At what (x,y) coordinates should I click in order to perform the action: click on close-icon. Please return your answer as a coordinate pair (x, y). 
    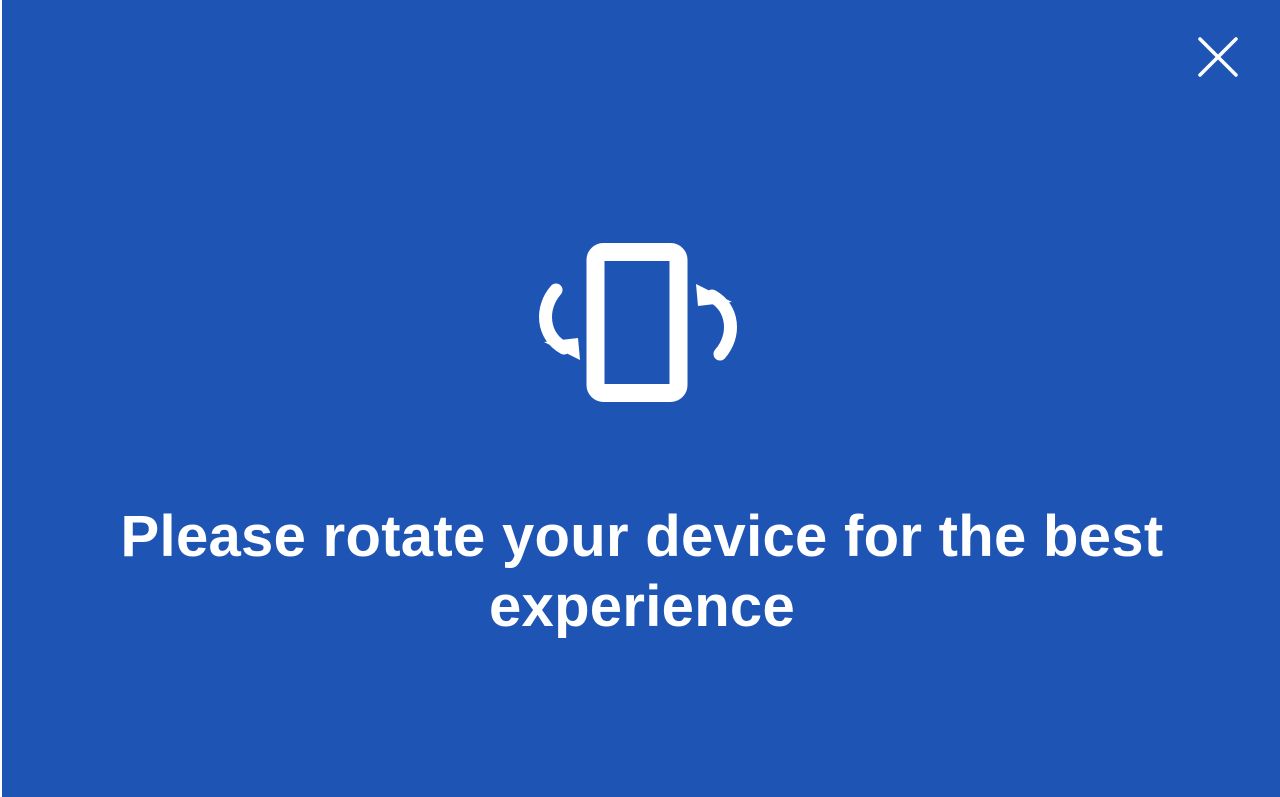
    Looking at the image, I should click on (1218, 57).